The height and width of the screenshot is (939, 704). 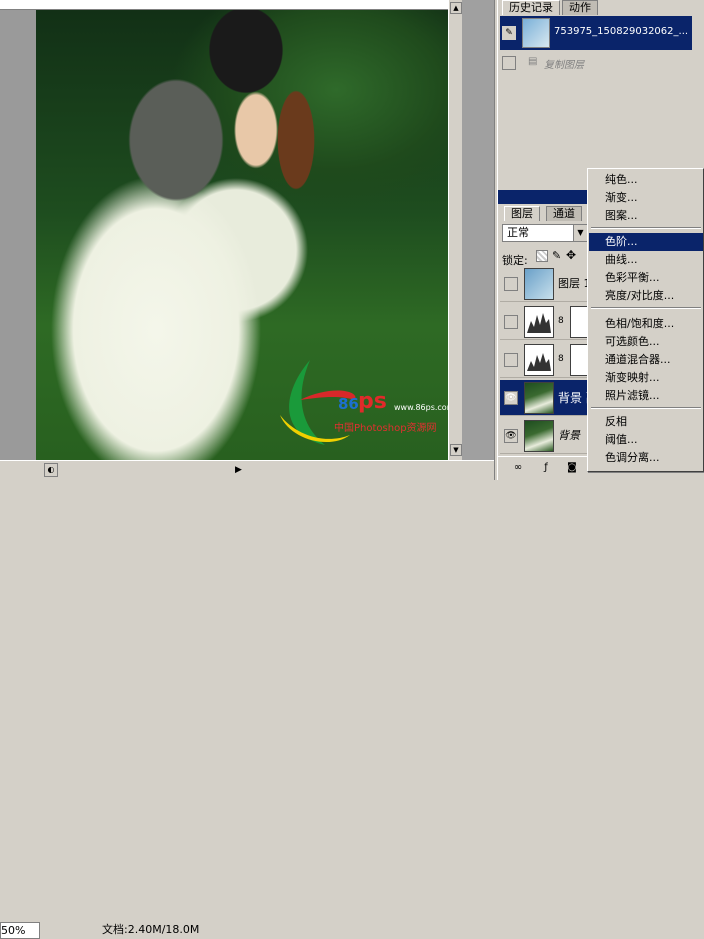 What do you see at coordinates (151, 929) in the screenshot?
I see `document-size: 文档:2.40M/18.0M` at bounding box center [151, 929].